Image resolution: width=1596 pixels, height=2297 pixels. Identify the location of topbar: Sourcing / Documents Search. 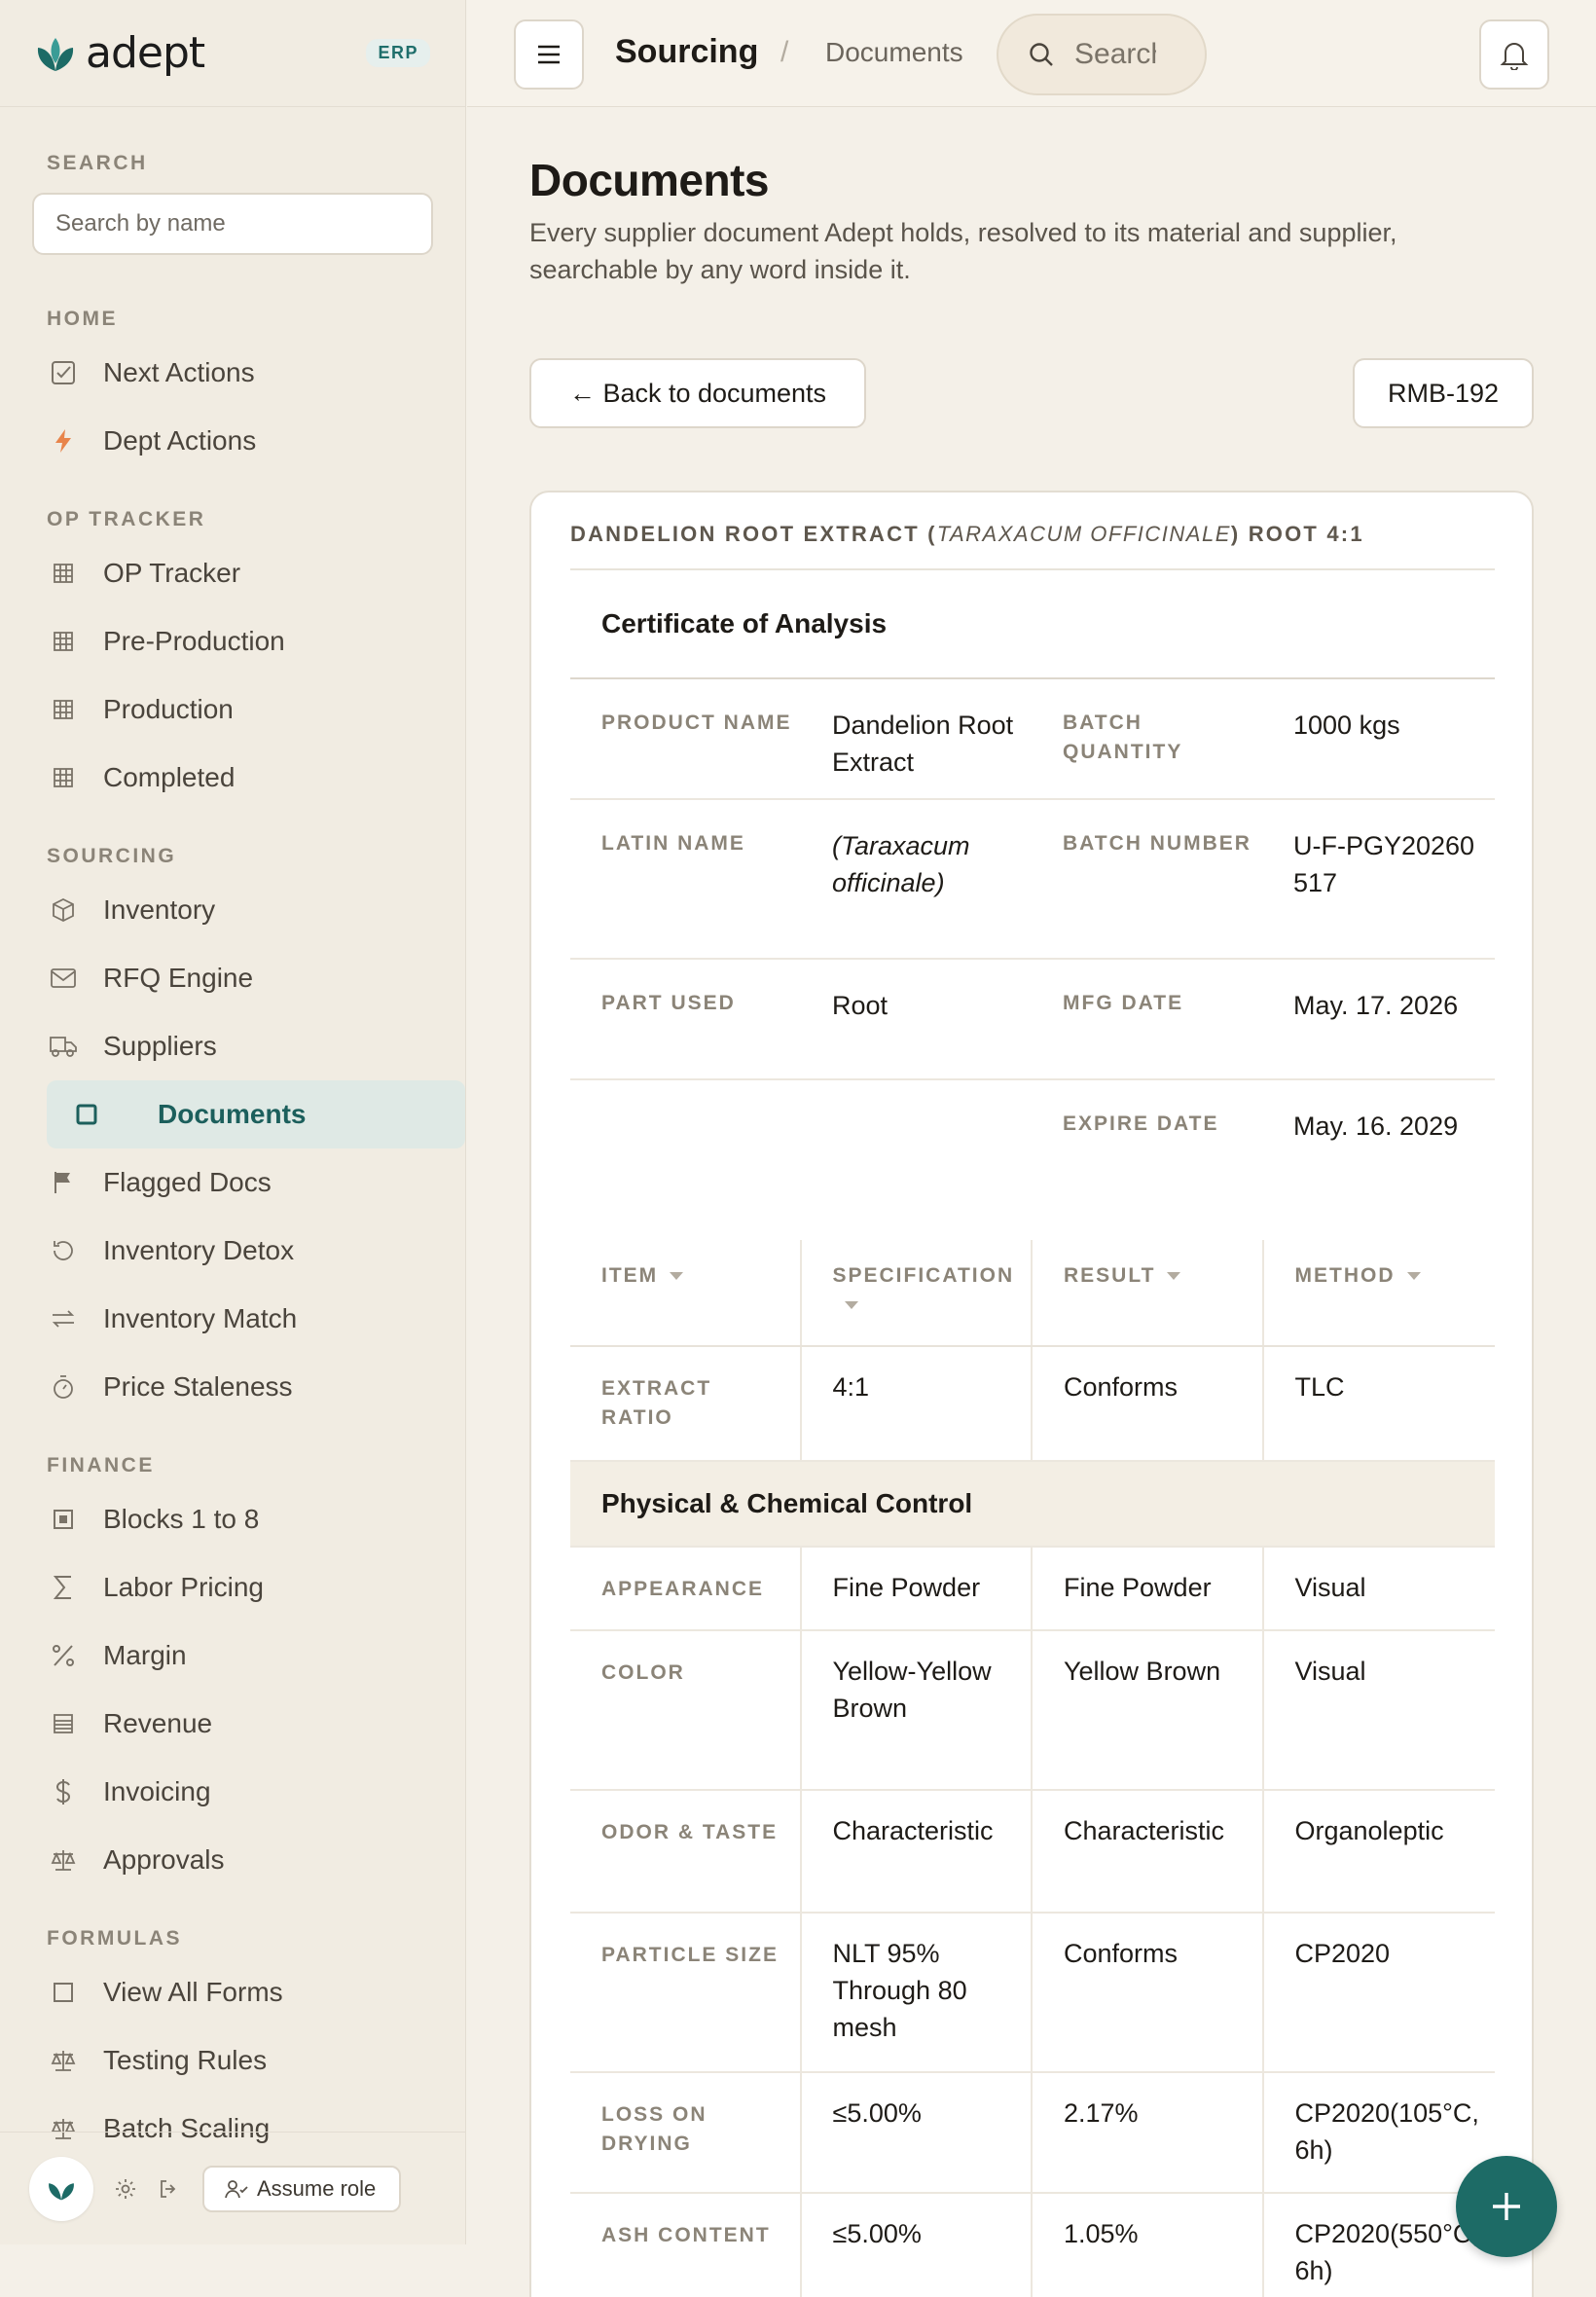
(1031, 54).